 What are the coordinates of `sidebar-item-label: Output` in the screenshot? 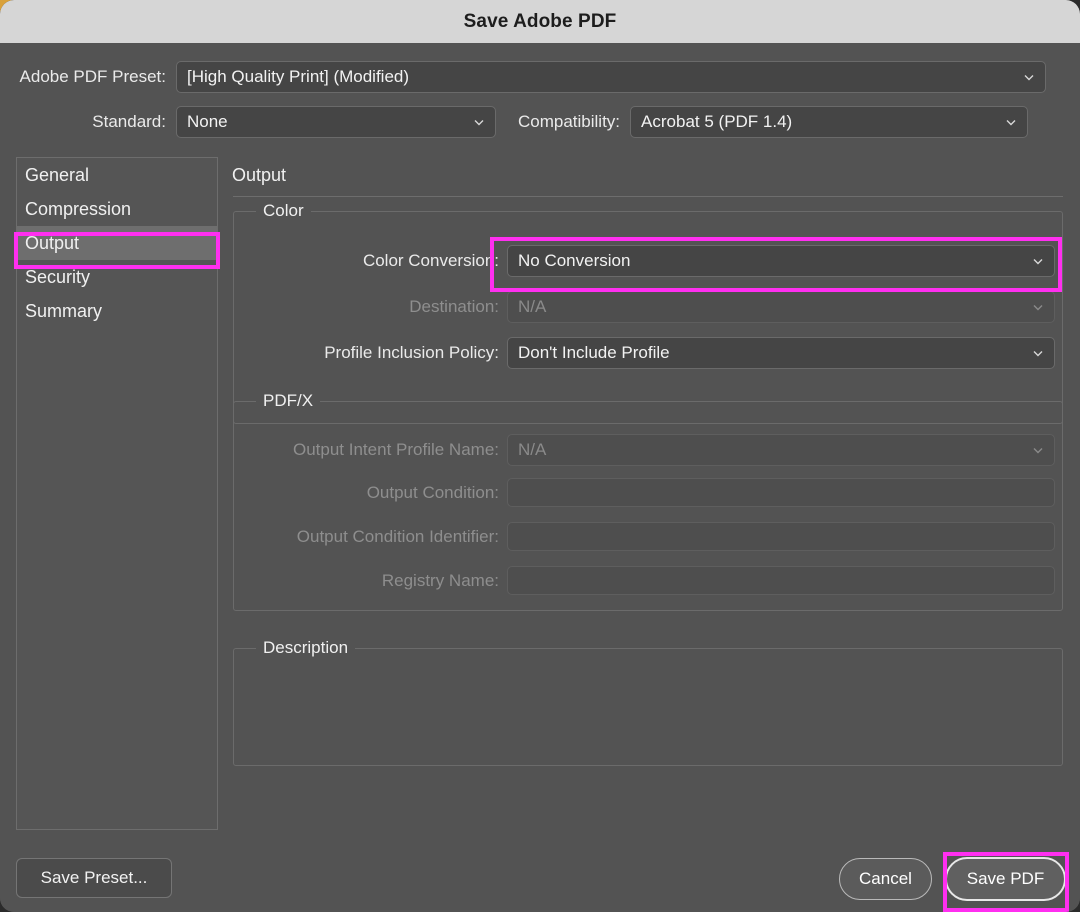 It's located at (52, 242).